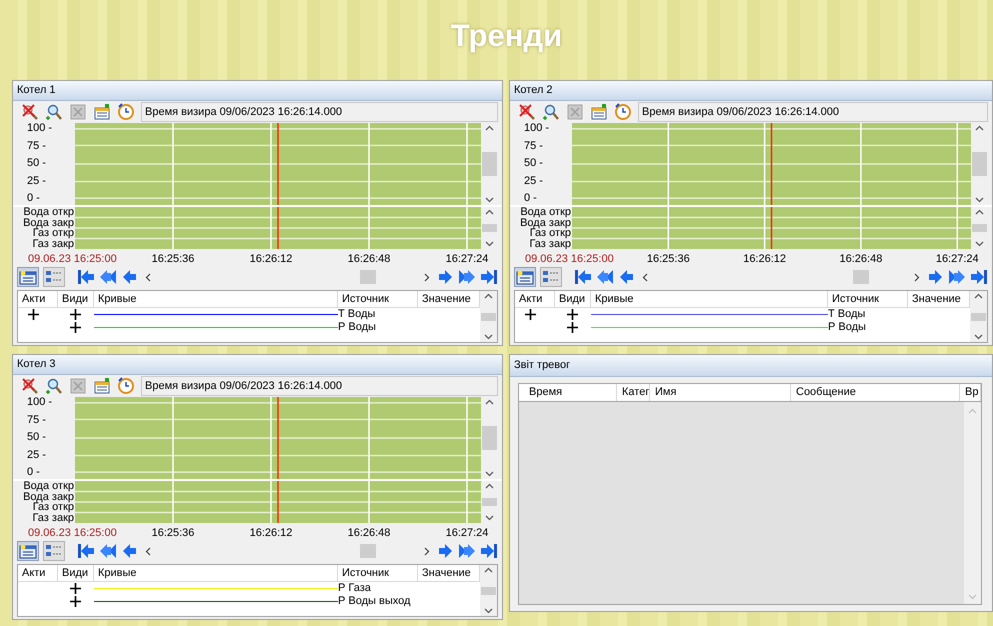 This screenshot has width=993, height=626. What do you see at coordinates (369, 259) in the screenshot?
I see `time-axis-label: 16:26:48` at bounding box center [369, 259].